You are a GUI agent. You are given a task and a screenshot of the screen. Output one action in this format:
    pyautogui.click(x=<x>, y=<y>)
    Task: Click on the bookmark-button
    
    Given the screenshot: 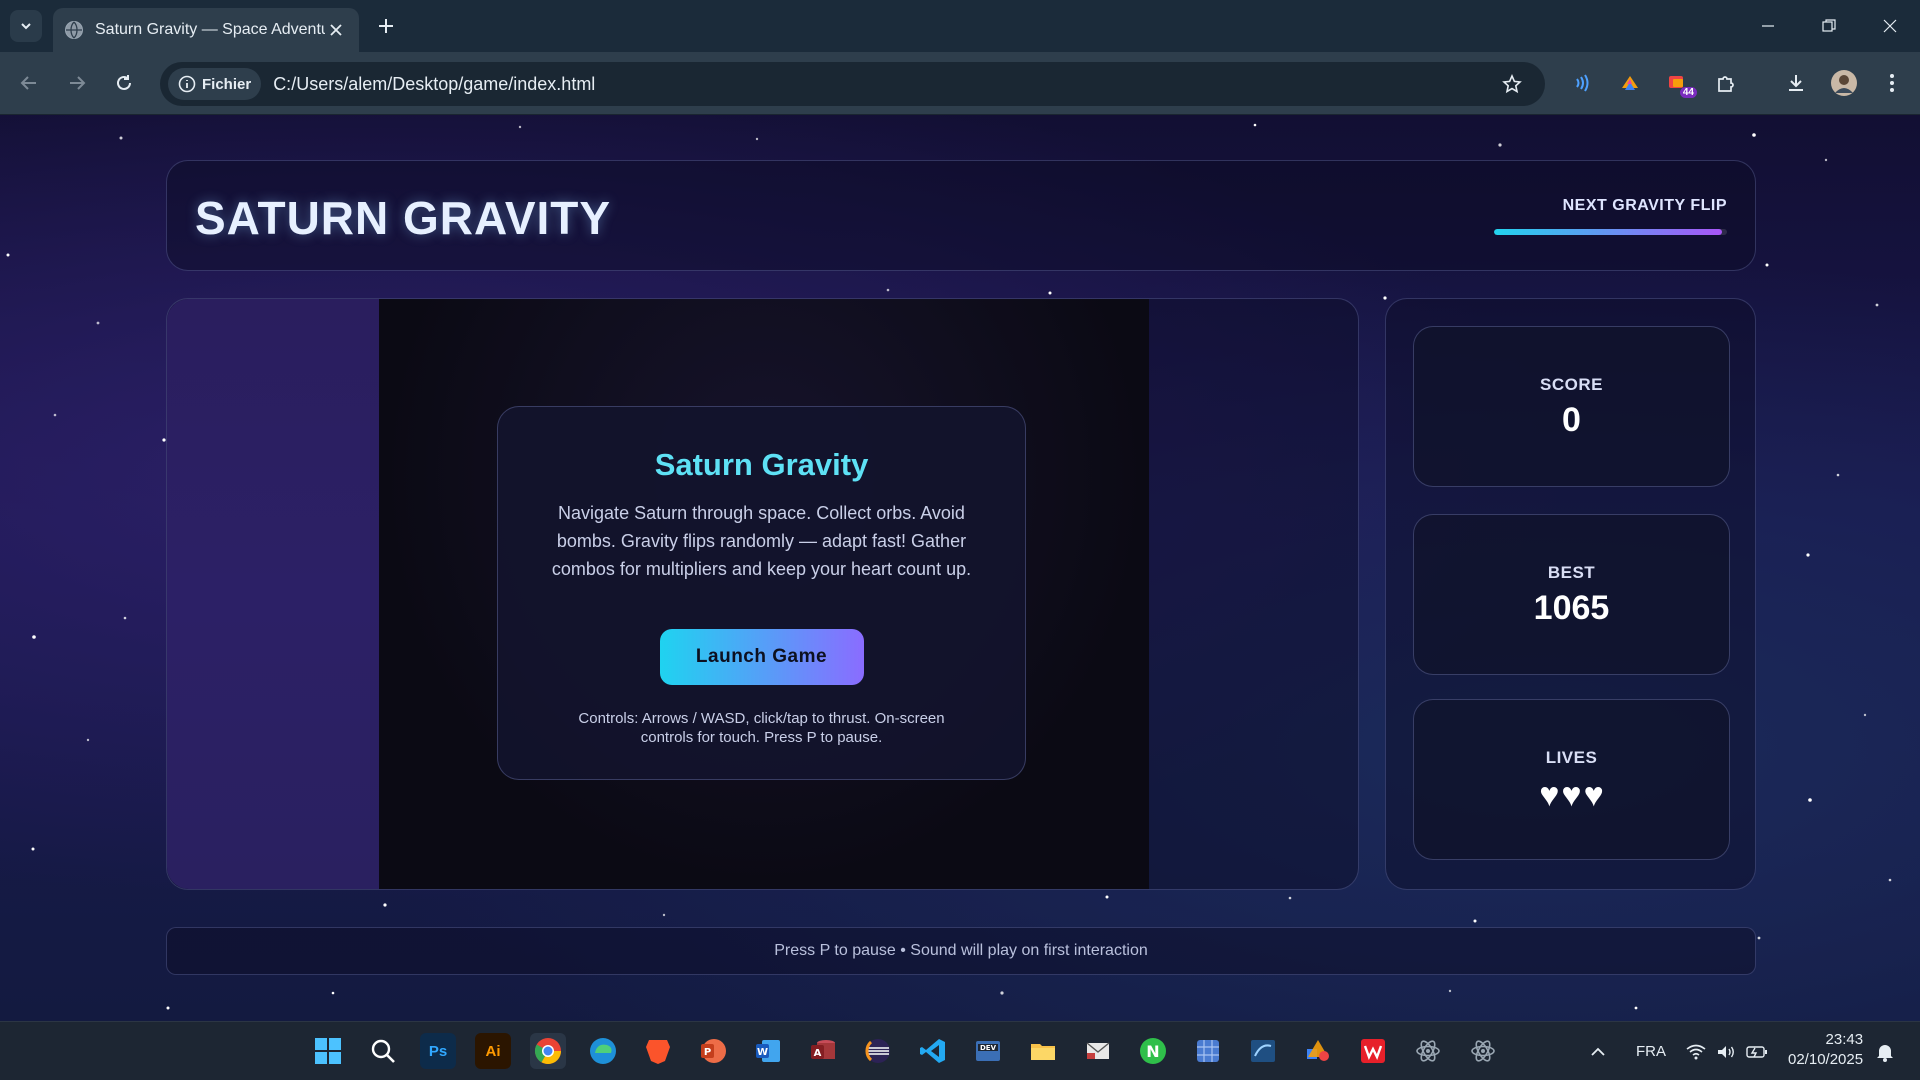 What is the action you would take?
    pyautogui.click(x=1512, y=84)
    